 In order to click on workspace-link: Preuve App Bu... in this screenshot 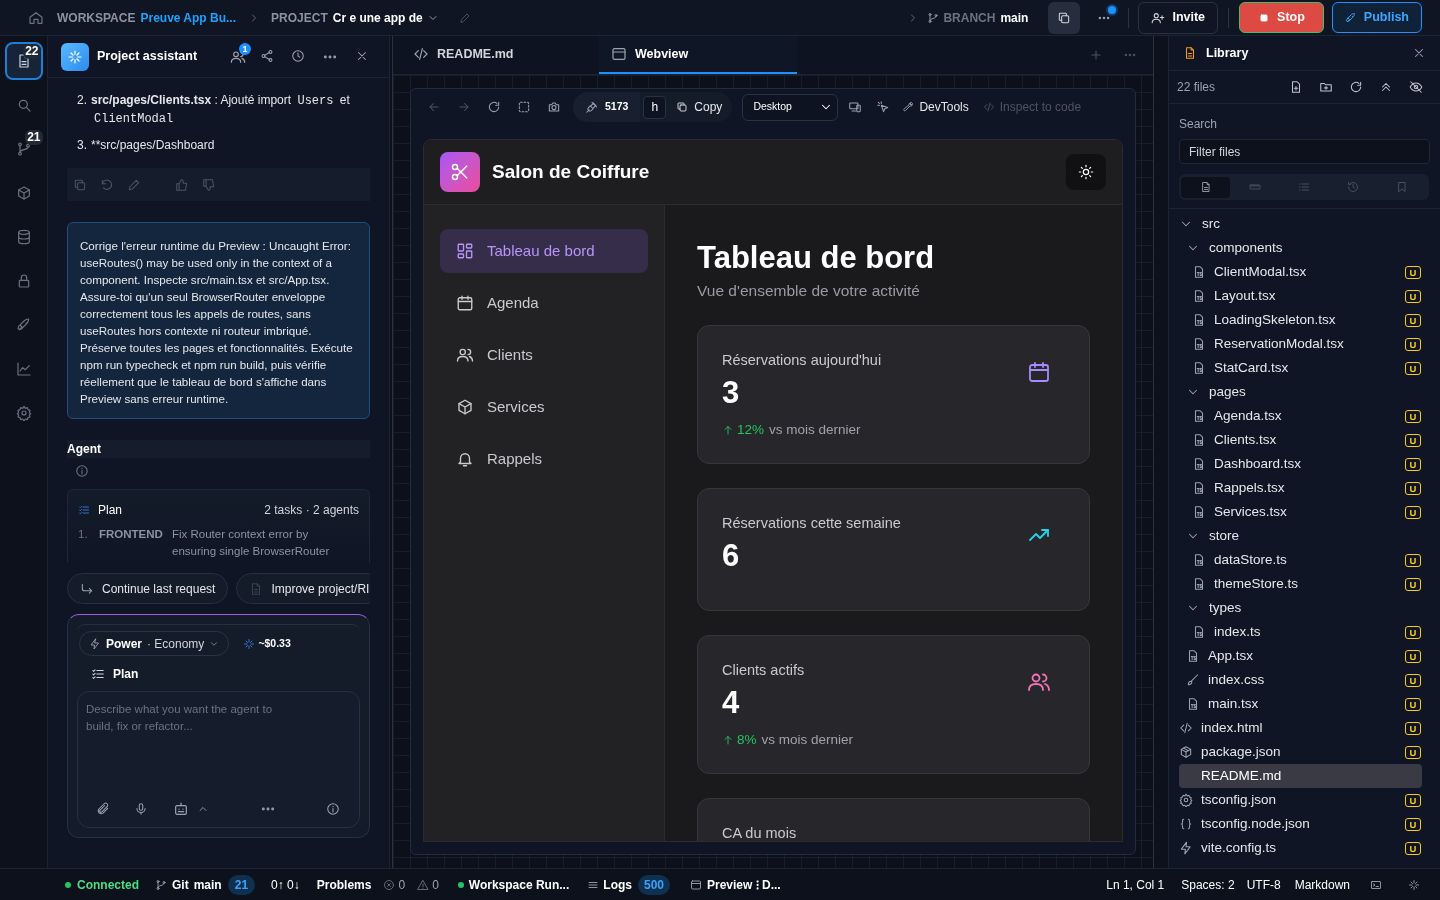, I will do `click(188, 17)`.